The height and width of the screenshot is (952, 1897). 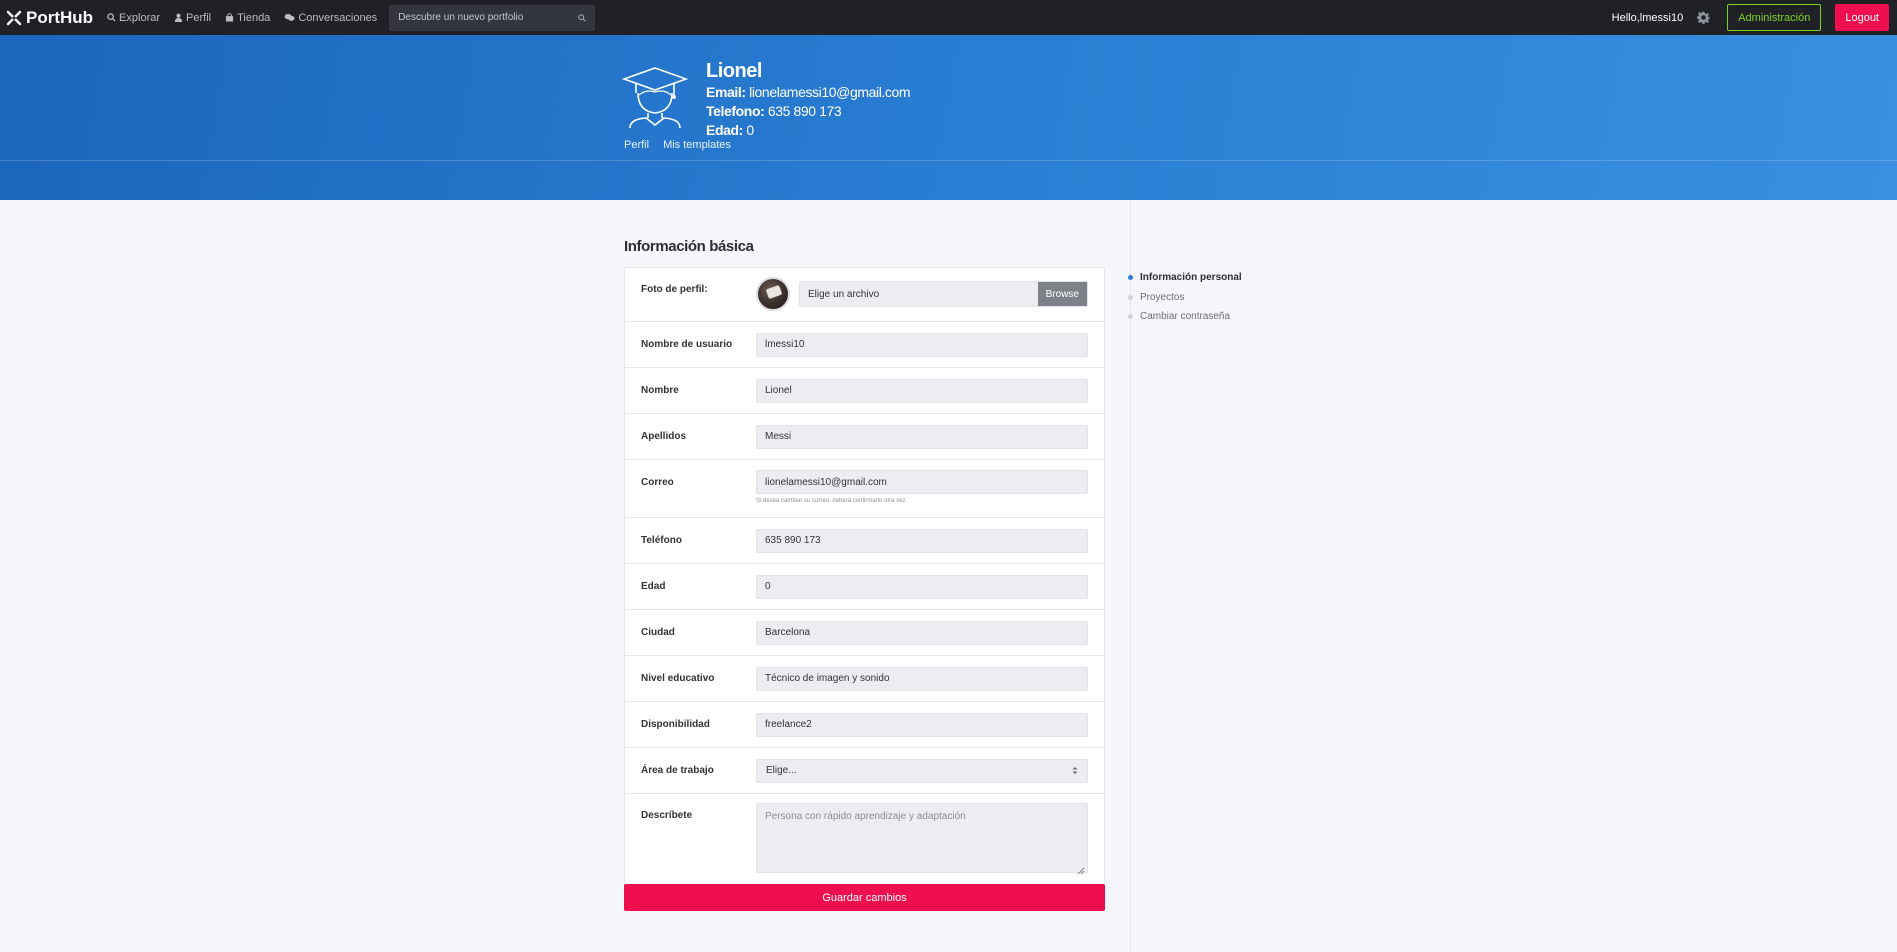 What do you see at coordinates (675, 724) in the screenshot?
I see `disponibilidad-label: Disponibilidad` at bounding box center [675, 724].